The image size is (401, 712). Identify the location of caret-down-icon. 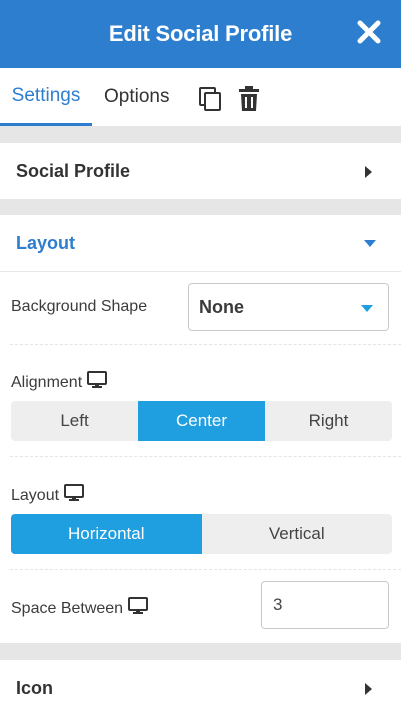
(370, 243).